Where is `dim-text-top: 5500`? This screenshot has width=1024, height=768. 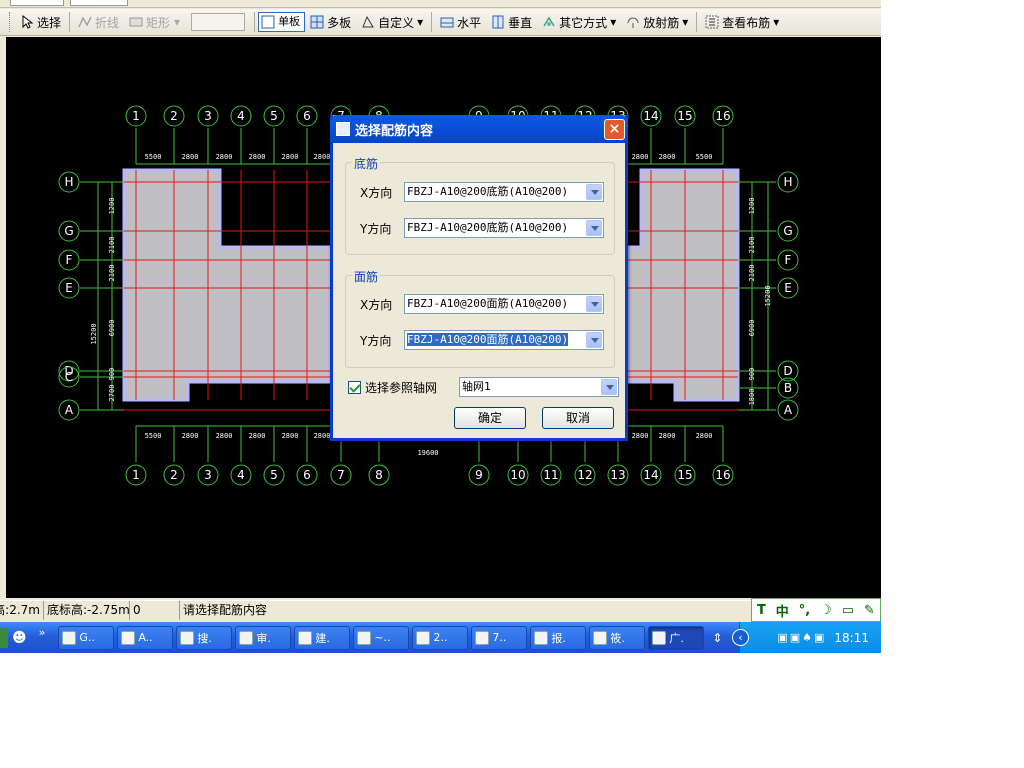 dim-text-top: 5500 is located at coordinates (153, 157).